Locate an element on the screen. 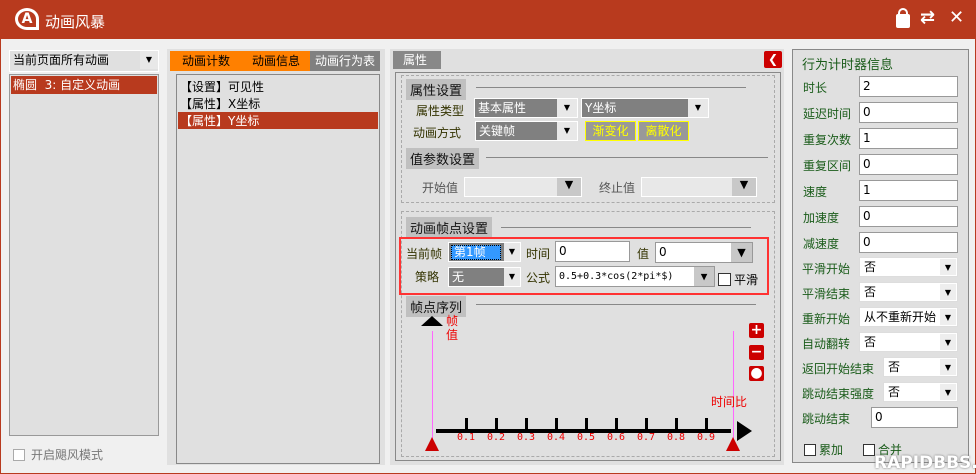 The image size is (976, 474). timer-field-label: 时长 is located at coordinates (815, 88).